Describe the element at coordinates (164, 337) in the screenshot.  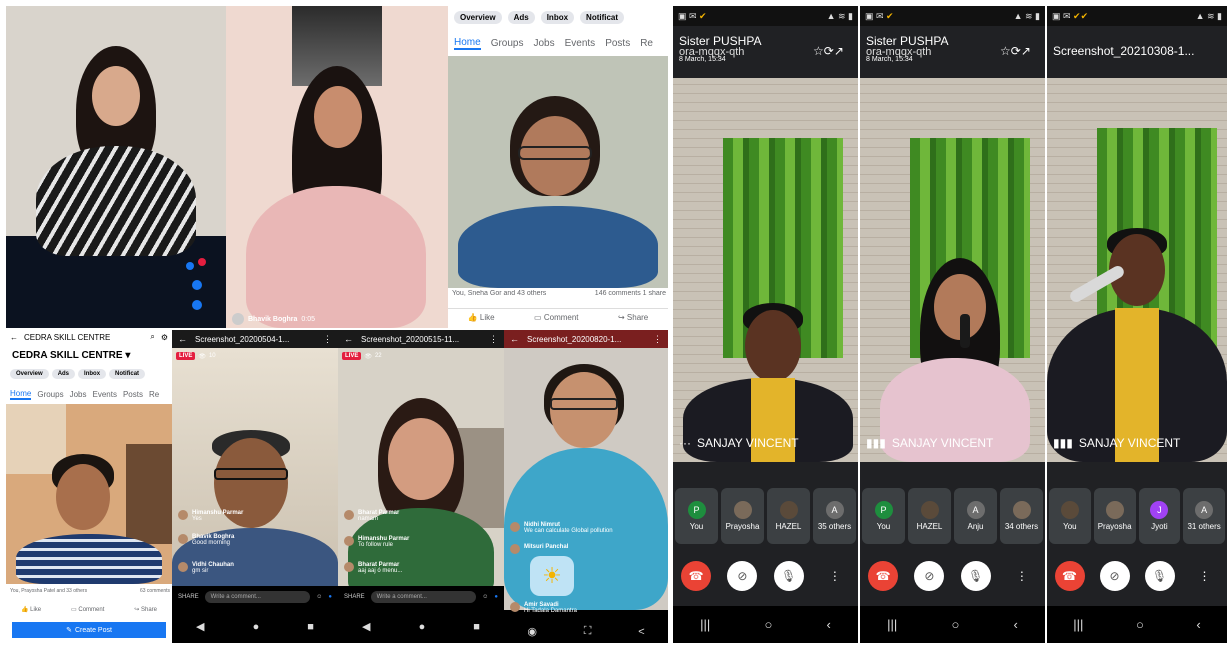
I see `gear-icon: ⚙` at that location.